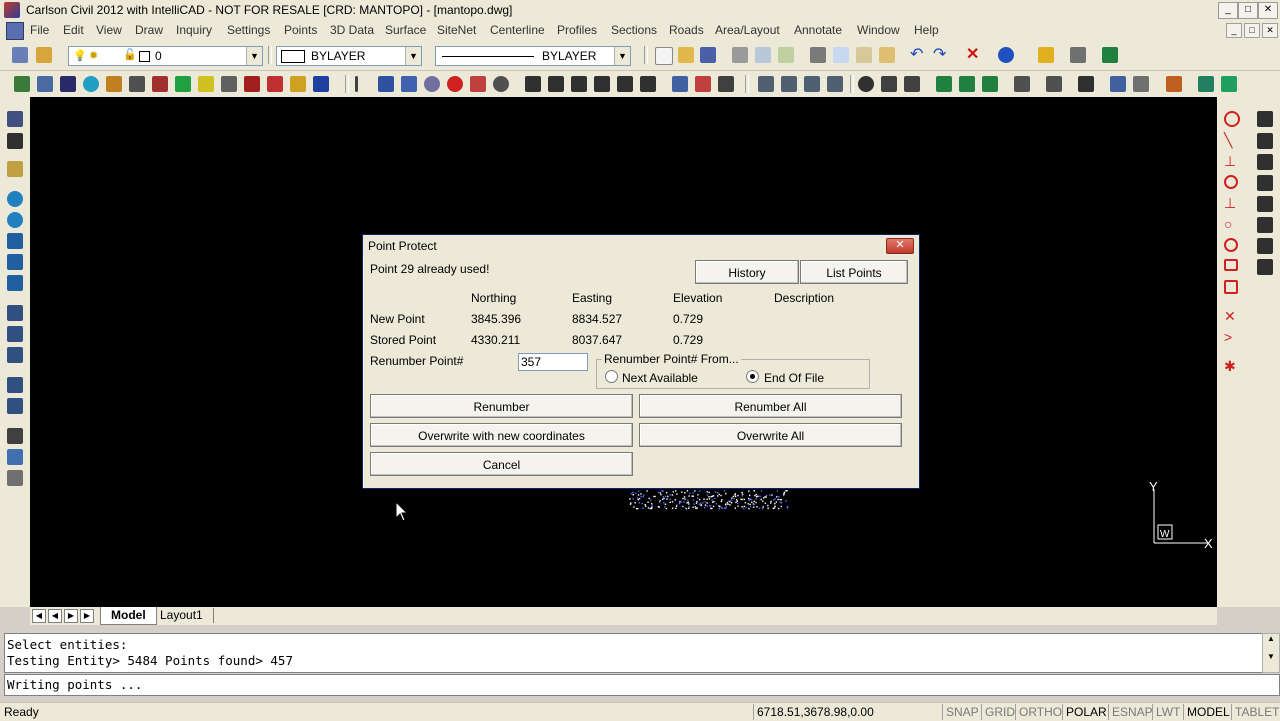 This screenshot has height=721, width=1280. What do you see at coordinates (1232, 367) in the screenshot?
I see `tool-icon: ✱` at bounding box center [1232, 367].